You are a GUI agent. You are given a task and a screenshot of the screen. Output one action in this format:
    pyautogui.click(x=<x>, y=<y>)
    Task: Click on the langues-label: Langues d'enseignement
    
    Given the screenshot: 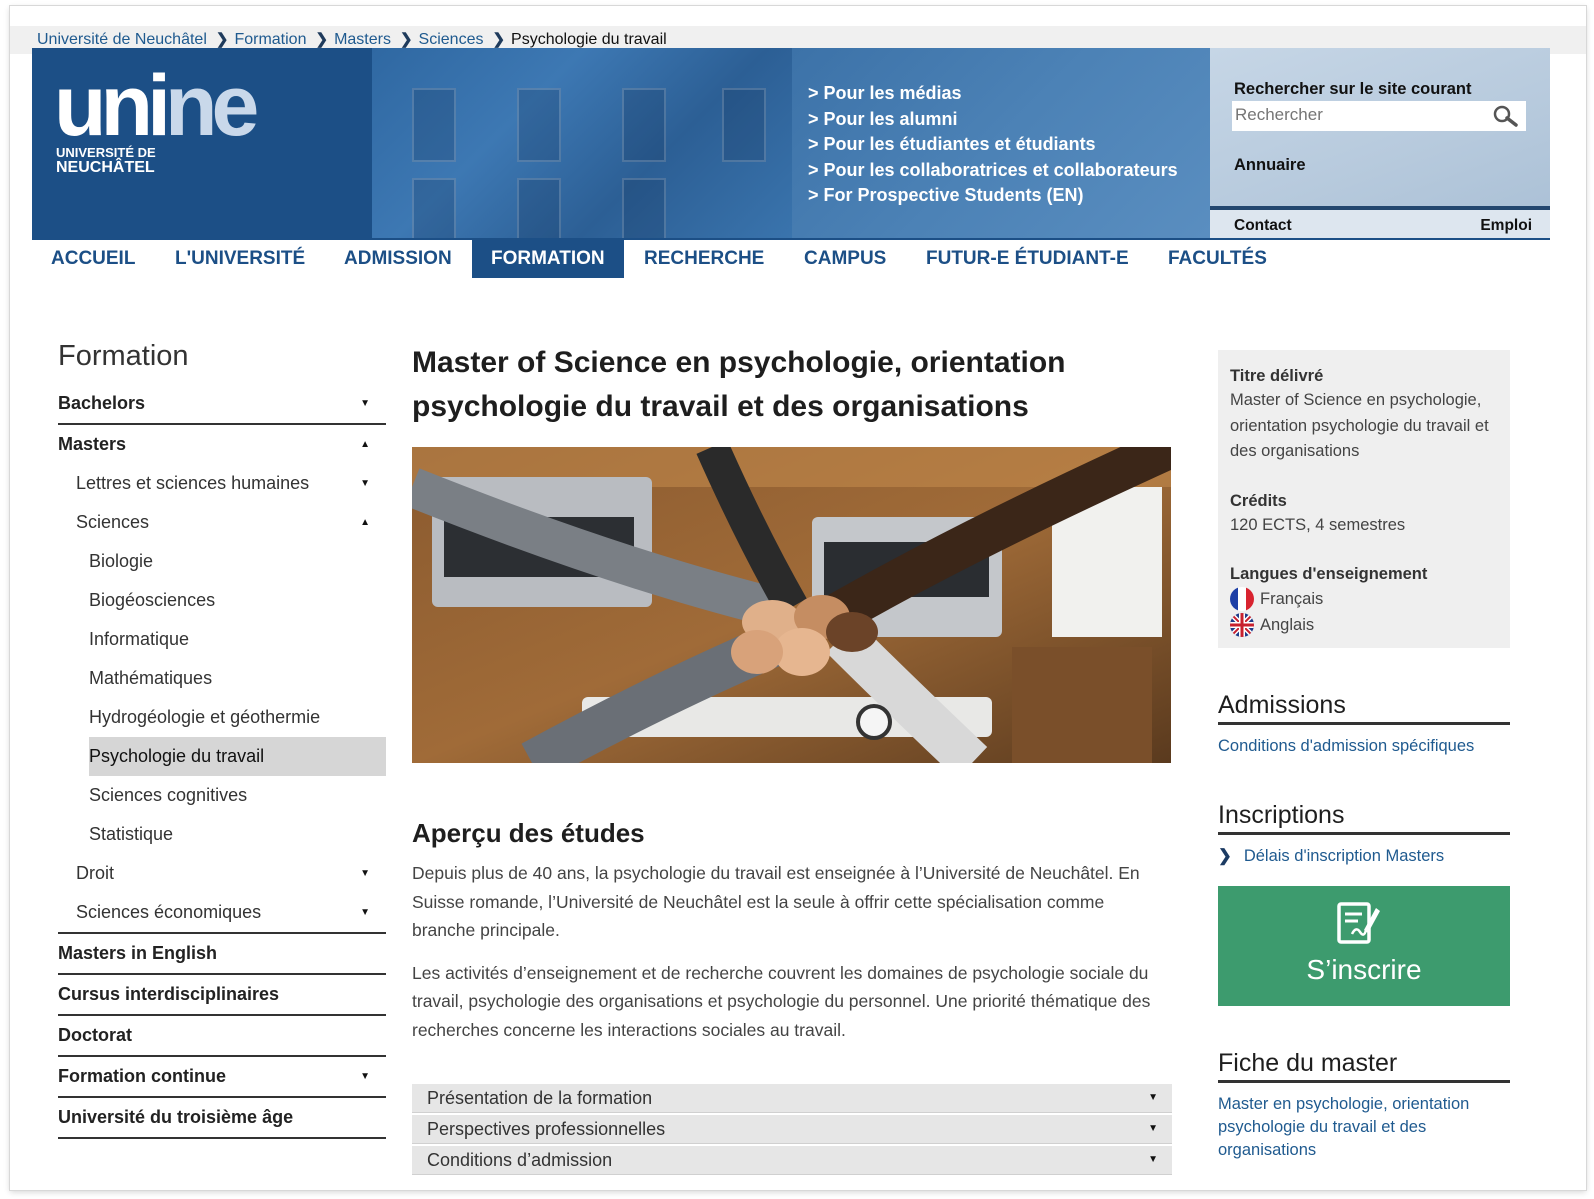 What is the action you would take?
    pyautogui.click(x=1329, y=574)
    